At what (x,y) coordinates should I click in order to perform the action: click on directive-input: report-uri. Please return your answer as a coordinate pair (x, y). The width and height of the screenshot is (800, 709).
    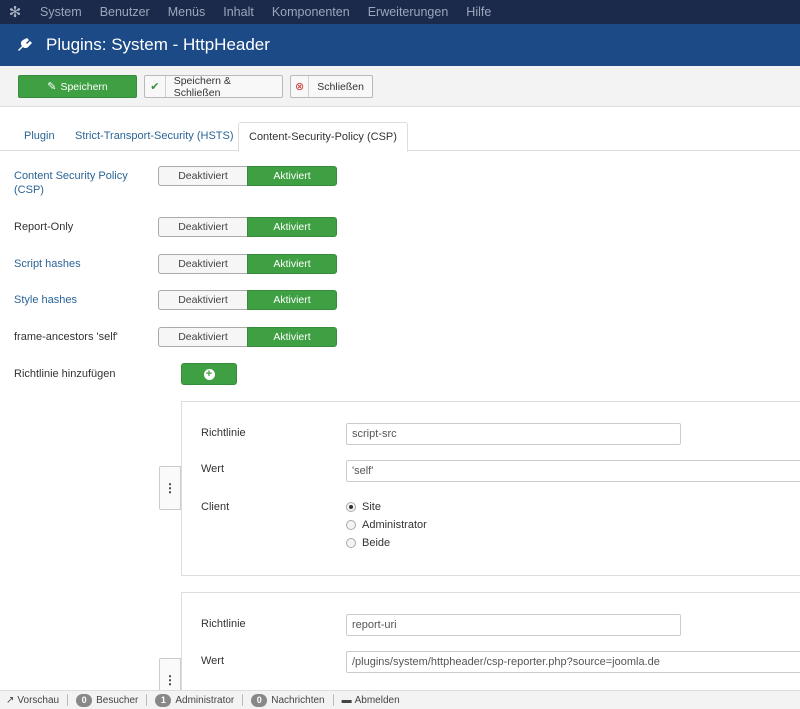
    Looking at the image, I should click on (513, 625).